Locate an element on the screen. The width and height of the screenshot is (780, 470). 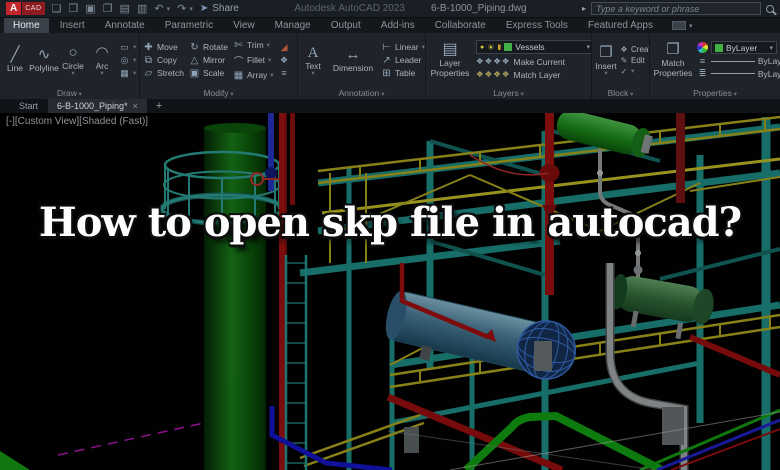
quick-access-toolbar: ❏ ❒ ▣ ❐ ▤ ▥ ↶ ▾ ↷ ▾ is located at coordinates (122, 8).